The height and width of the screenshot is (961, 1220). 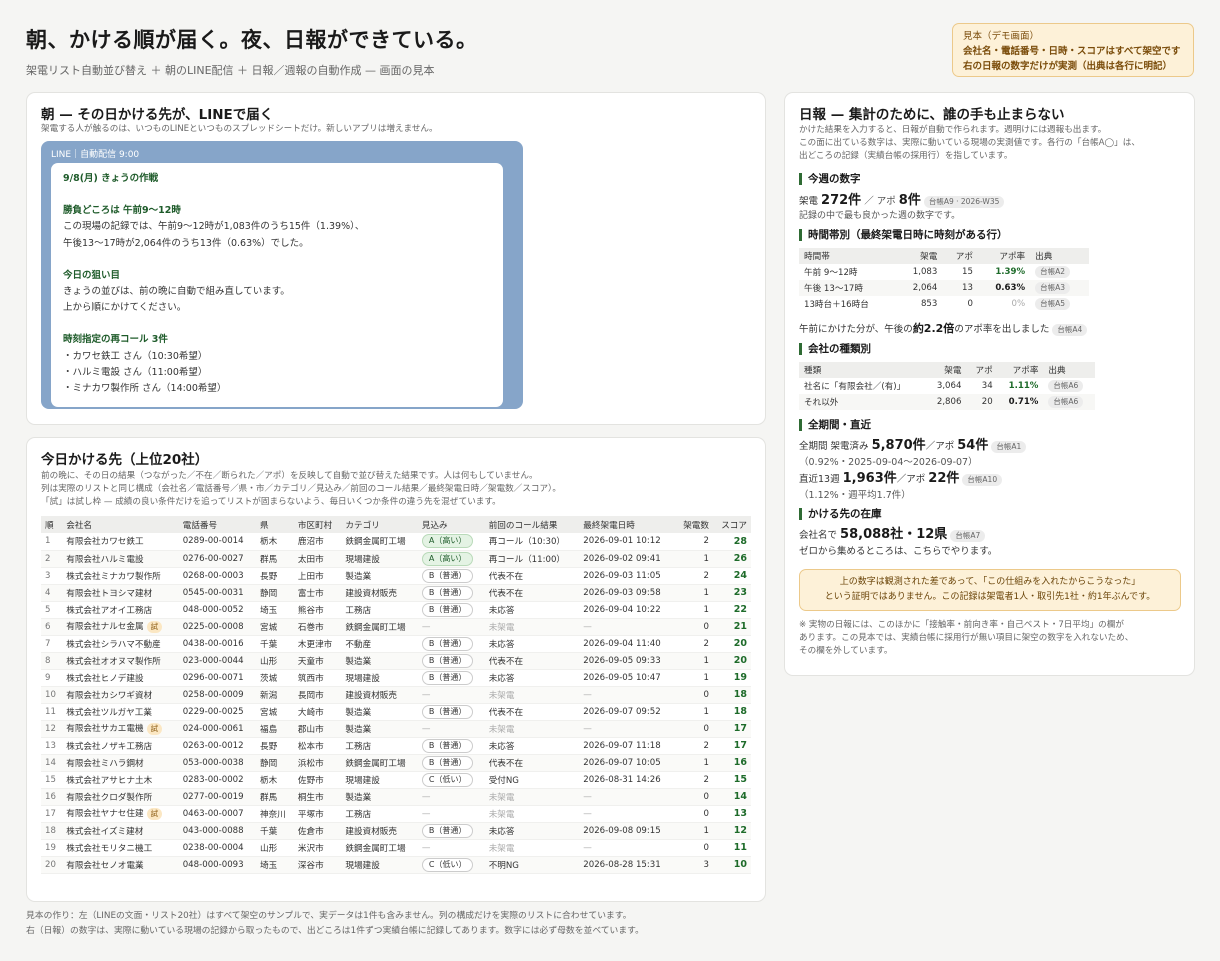 I want to click on score-cell: 12, so click(x=732, y=831).